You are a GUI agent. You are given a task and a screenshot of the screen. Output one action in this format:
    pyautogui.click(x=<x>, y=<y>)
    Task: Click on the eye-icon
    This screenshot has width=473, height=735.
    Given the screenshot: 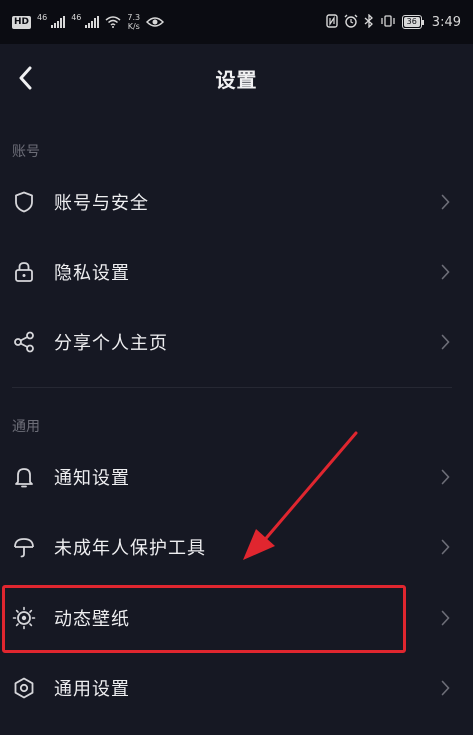 What is the action you would take?
    pyautogui.click(x=155, y=22)
    